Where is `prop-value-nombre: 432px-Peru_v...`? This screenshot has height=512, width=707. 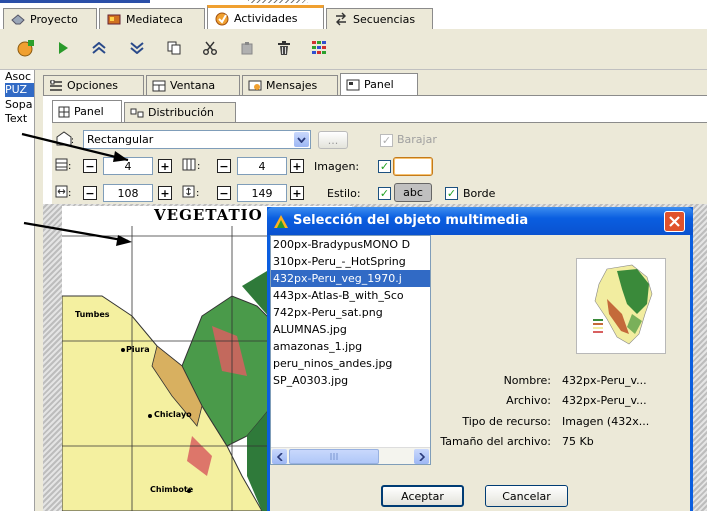
prop-value-nombre: 432px-Peru_v... is located at coordinates (604, 380).